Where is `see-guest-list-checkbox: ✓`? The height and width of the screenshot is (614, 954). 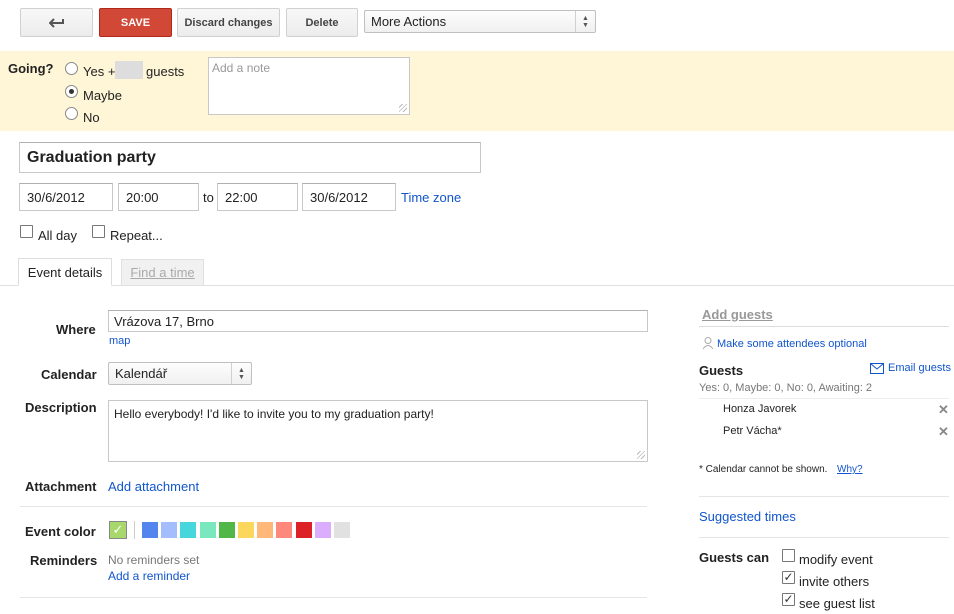 see-guest-list-checkbox: ✓ is located at coordinates (788, 599).